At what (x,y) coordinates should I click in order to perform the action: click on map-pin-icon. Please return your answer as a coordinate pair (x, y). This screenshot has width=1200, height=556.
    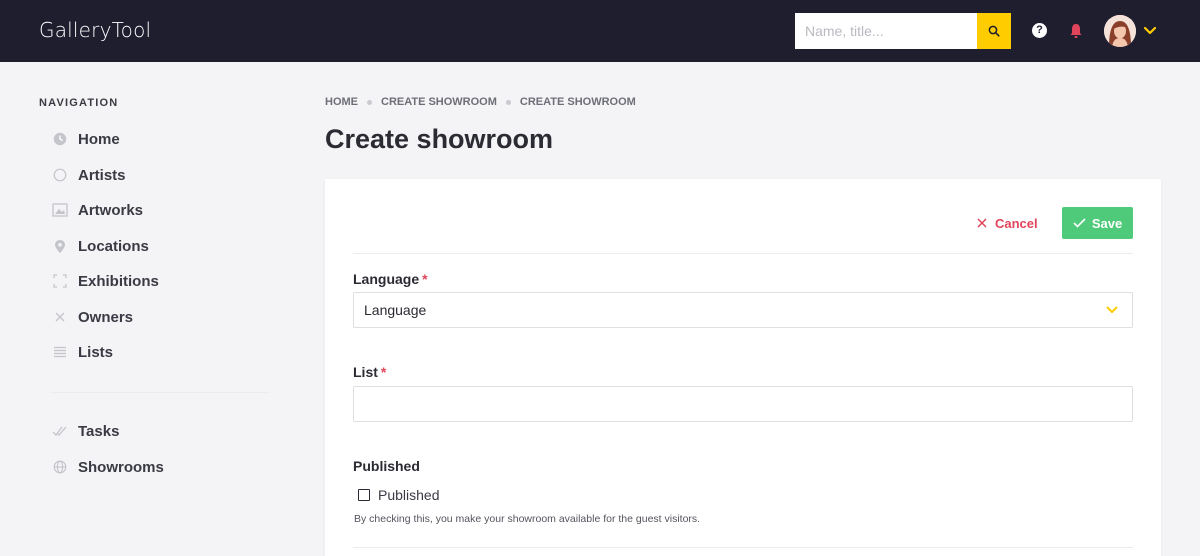
    Looking at the image, I should click on (60, 246).